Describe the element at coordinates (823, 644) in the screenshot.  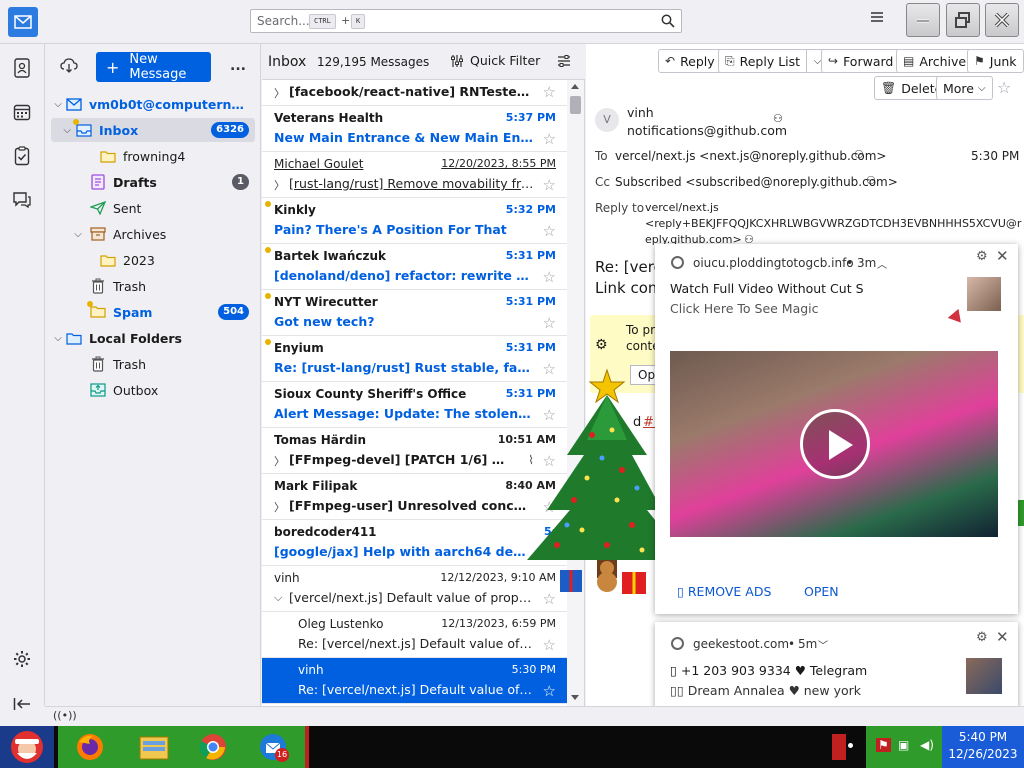
I see `chevron-down-icon: ﹀` at that location.